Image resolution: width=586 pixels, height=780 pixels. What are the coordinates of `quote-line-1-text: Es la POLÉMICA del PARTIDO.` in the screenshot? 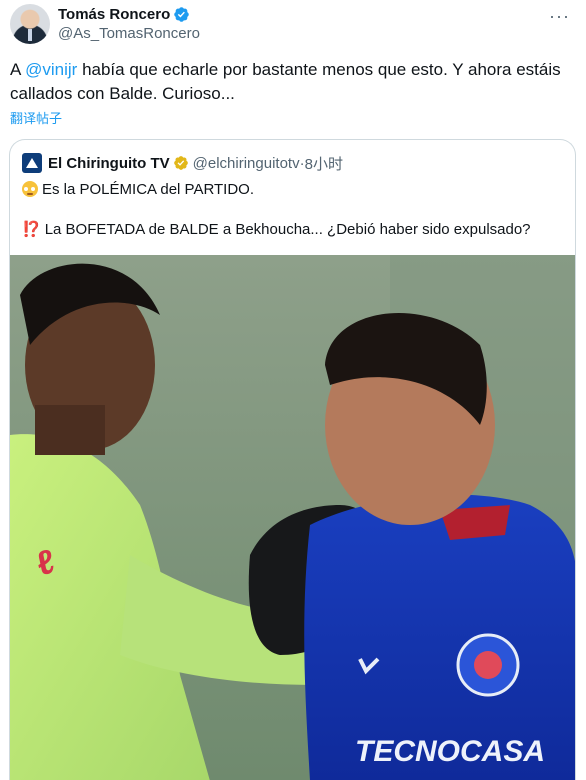 It's located at (148, 189).